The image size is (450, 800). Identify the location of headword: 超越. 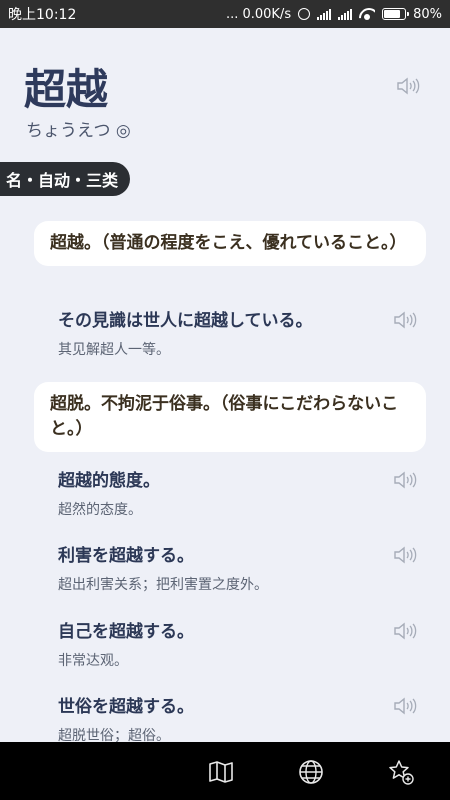
(66, 89).